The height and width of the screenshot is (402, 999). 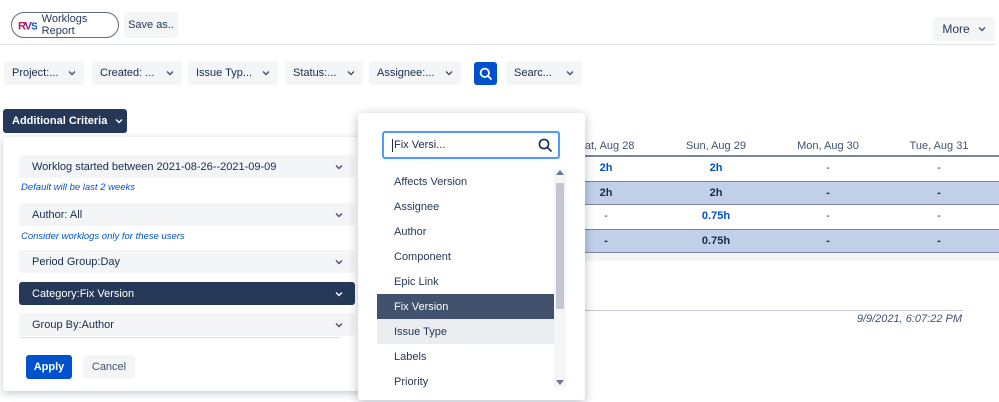 What do you see at coordinates (716, 146) in the screenshot?
I see `column-header: Sun, Aug 29` at bounding box center [716, 146].